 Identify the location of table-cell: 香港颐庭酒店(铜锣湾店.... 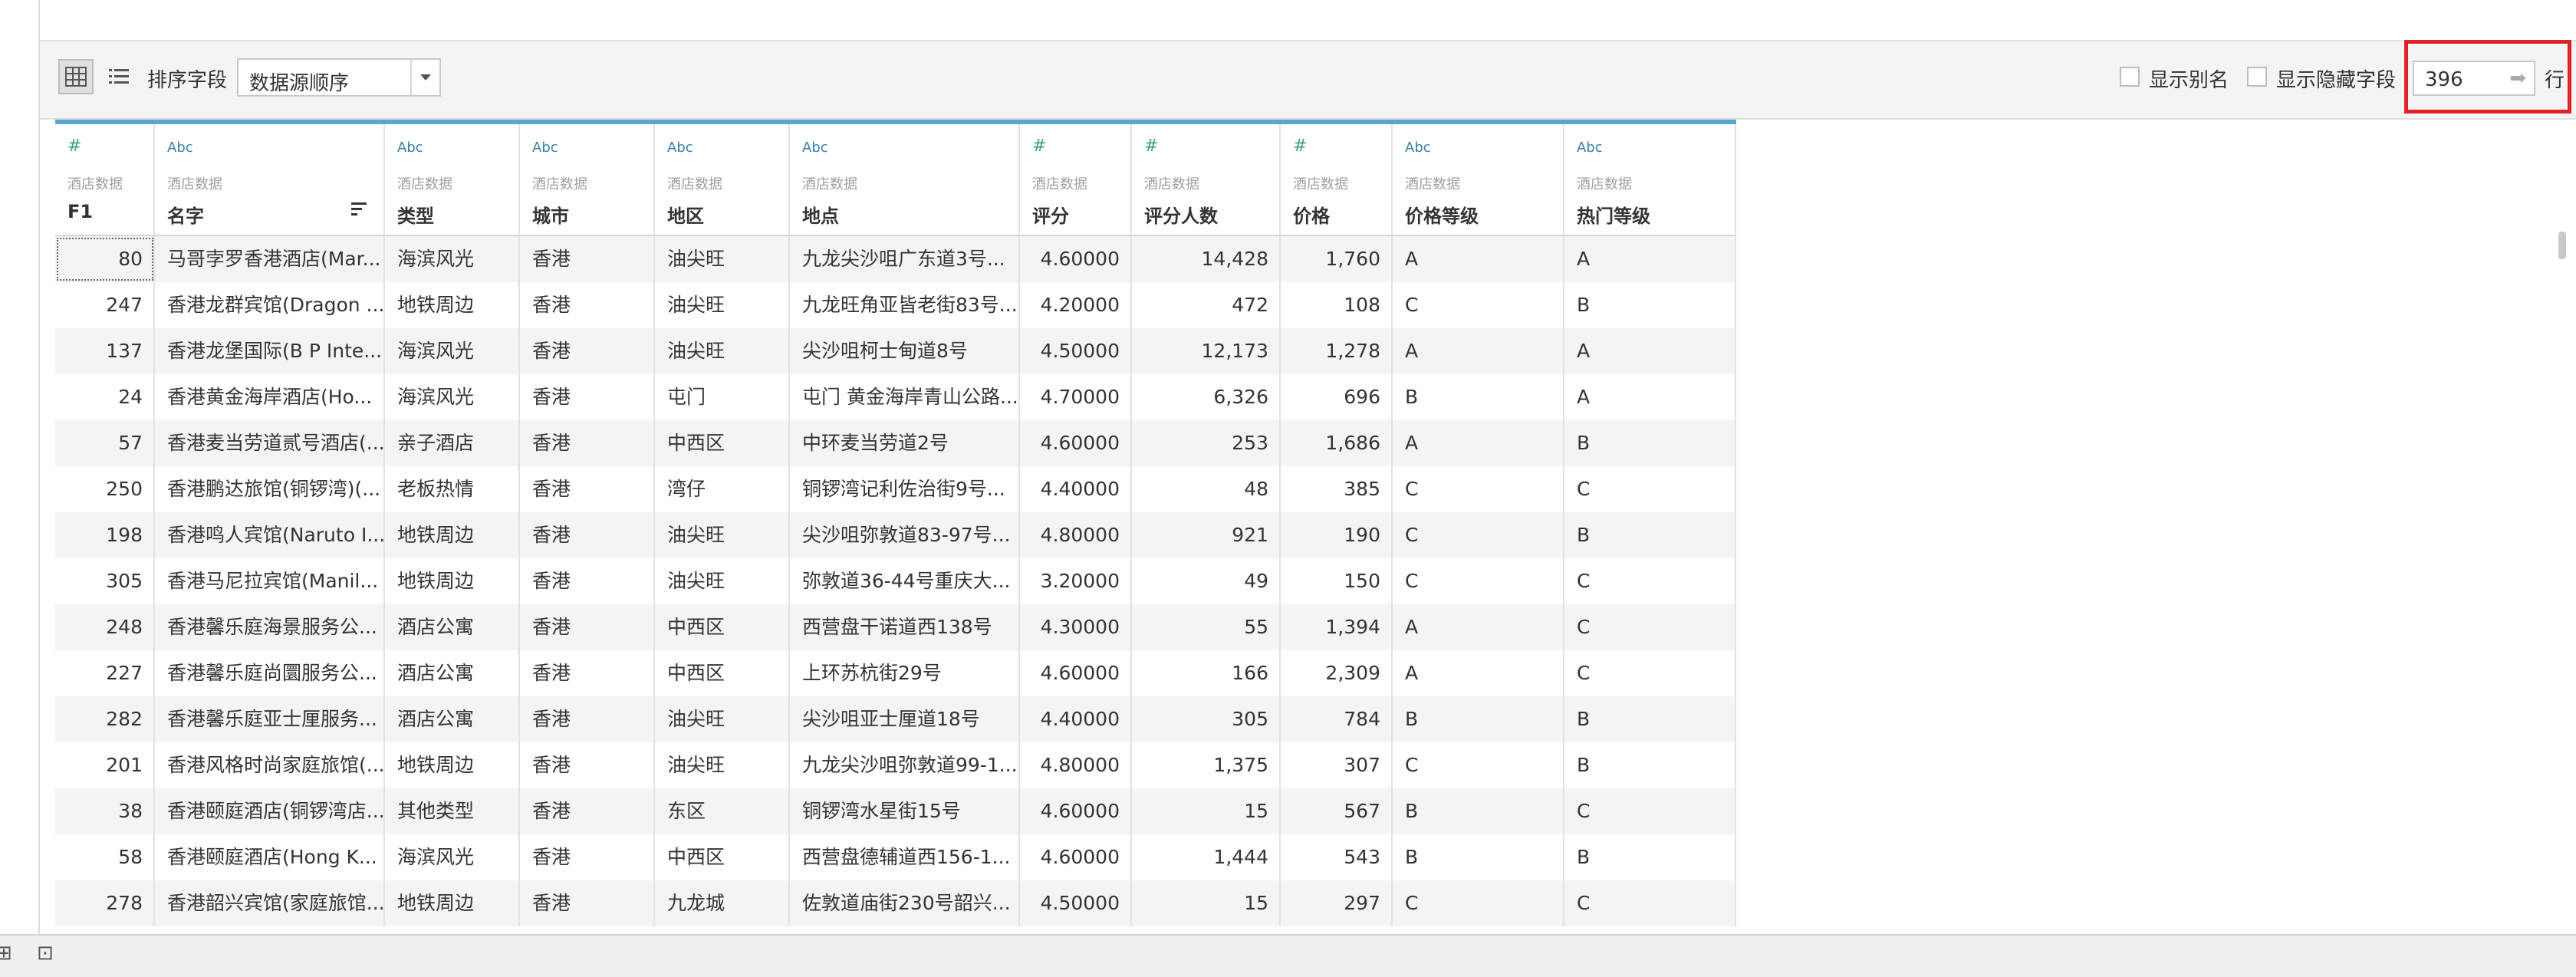
(270, 811).